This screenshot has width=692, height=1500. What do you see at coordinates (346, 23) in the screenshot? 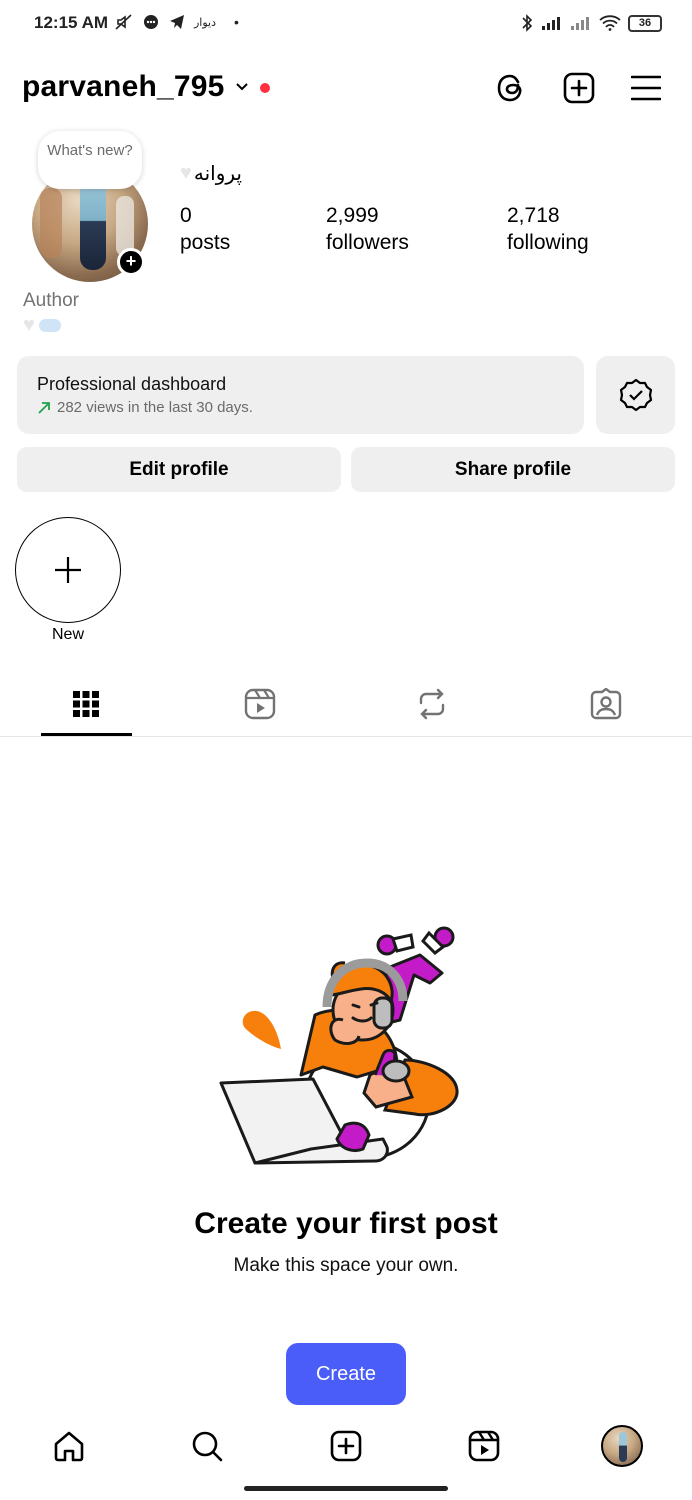
I see `status-bar: 12:15 AM دیوار • 36` at bounding box center [346, 23].